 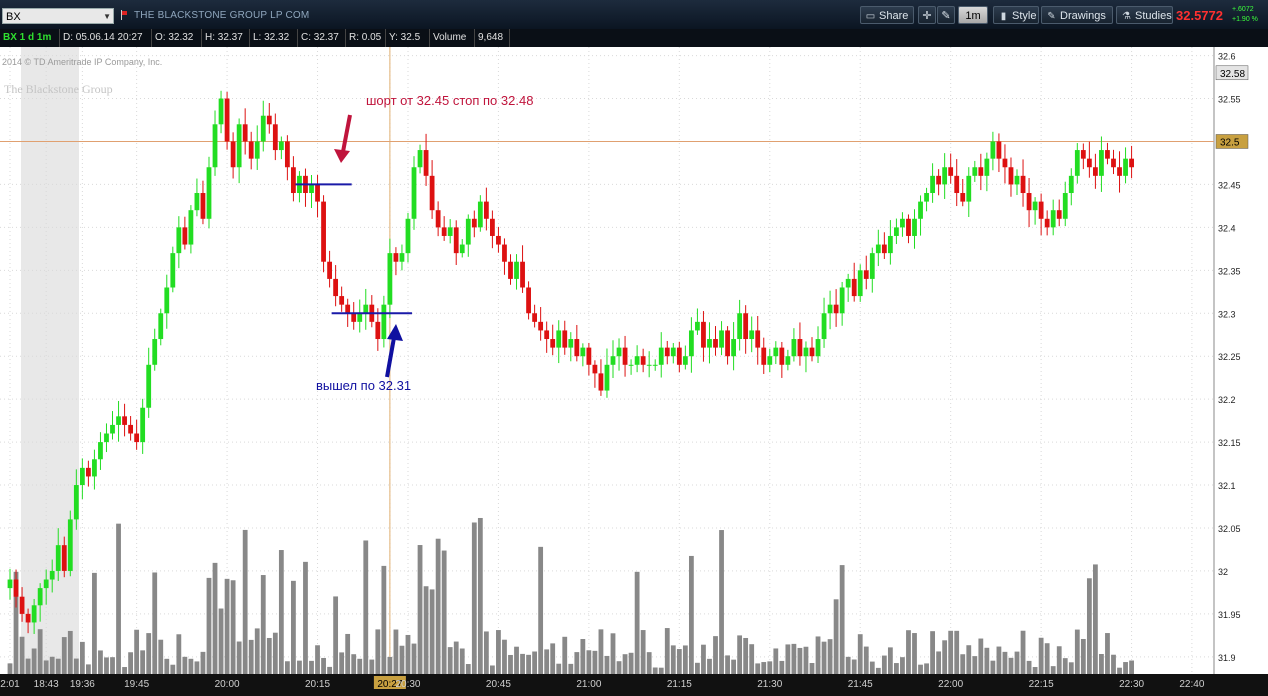 What do you see at coordinates (973, 15) in the screenshot?
I see `timeframe-button: 1m` at bounding box center [973, 15].